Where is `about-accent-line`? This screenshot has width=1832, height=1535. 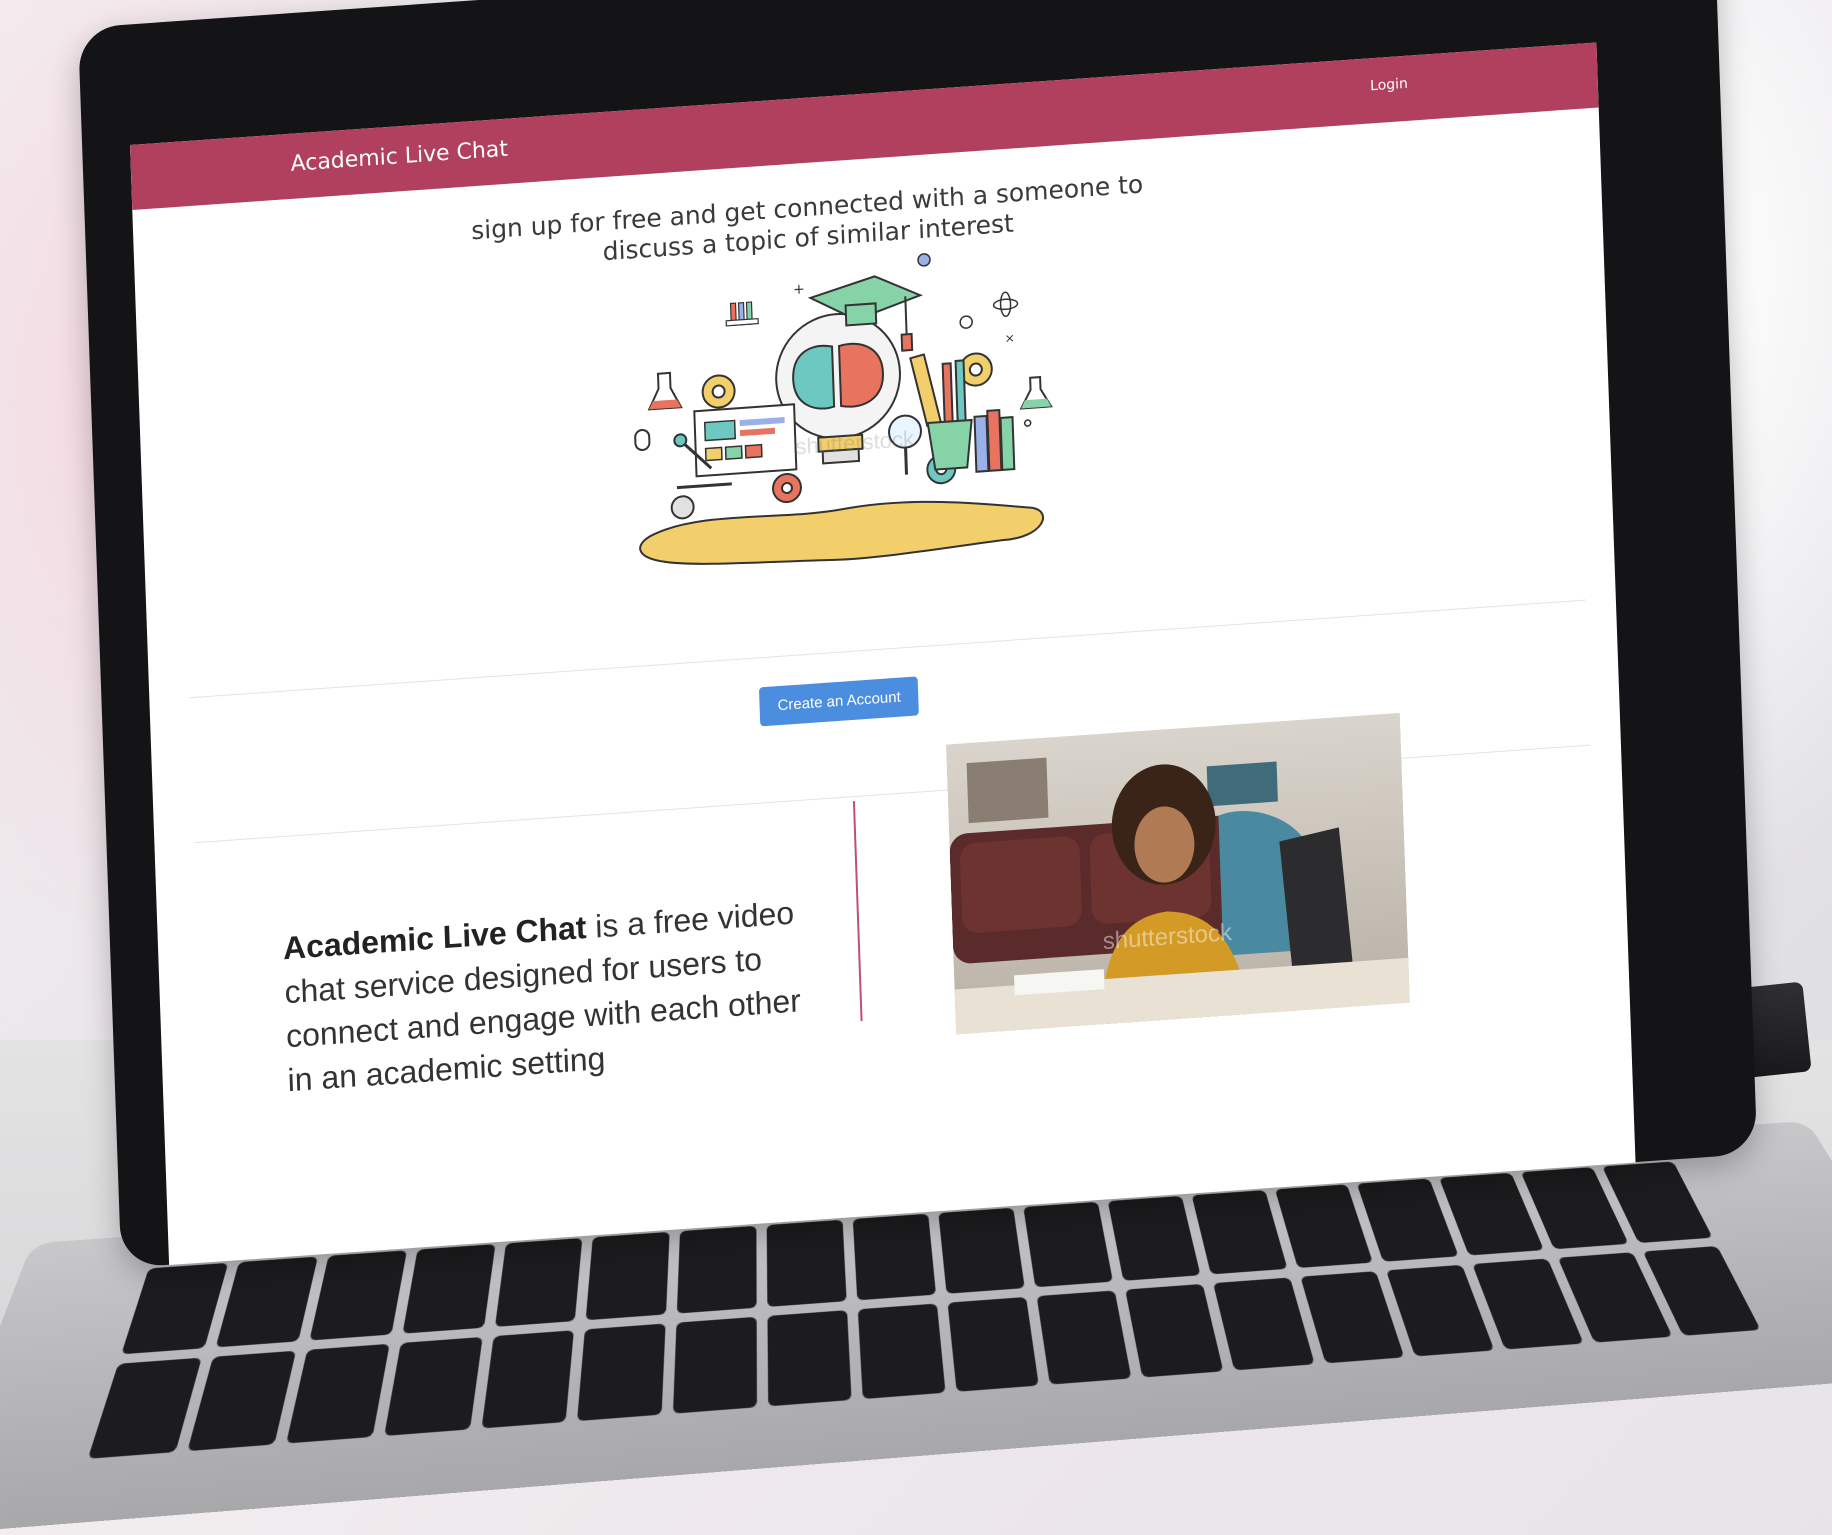 about-accent-line is located at coordinates (857, 911).